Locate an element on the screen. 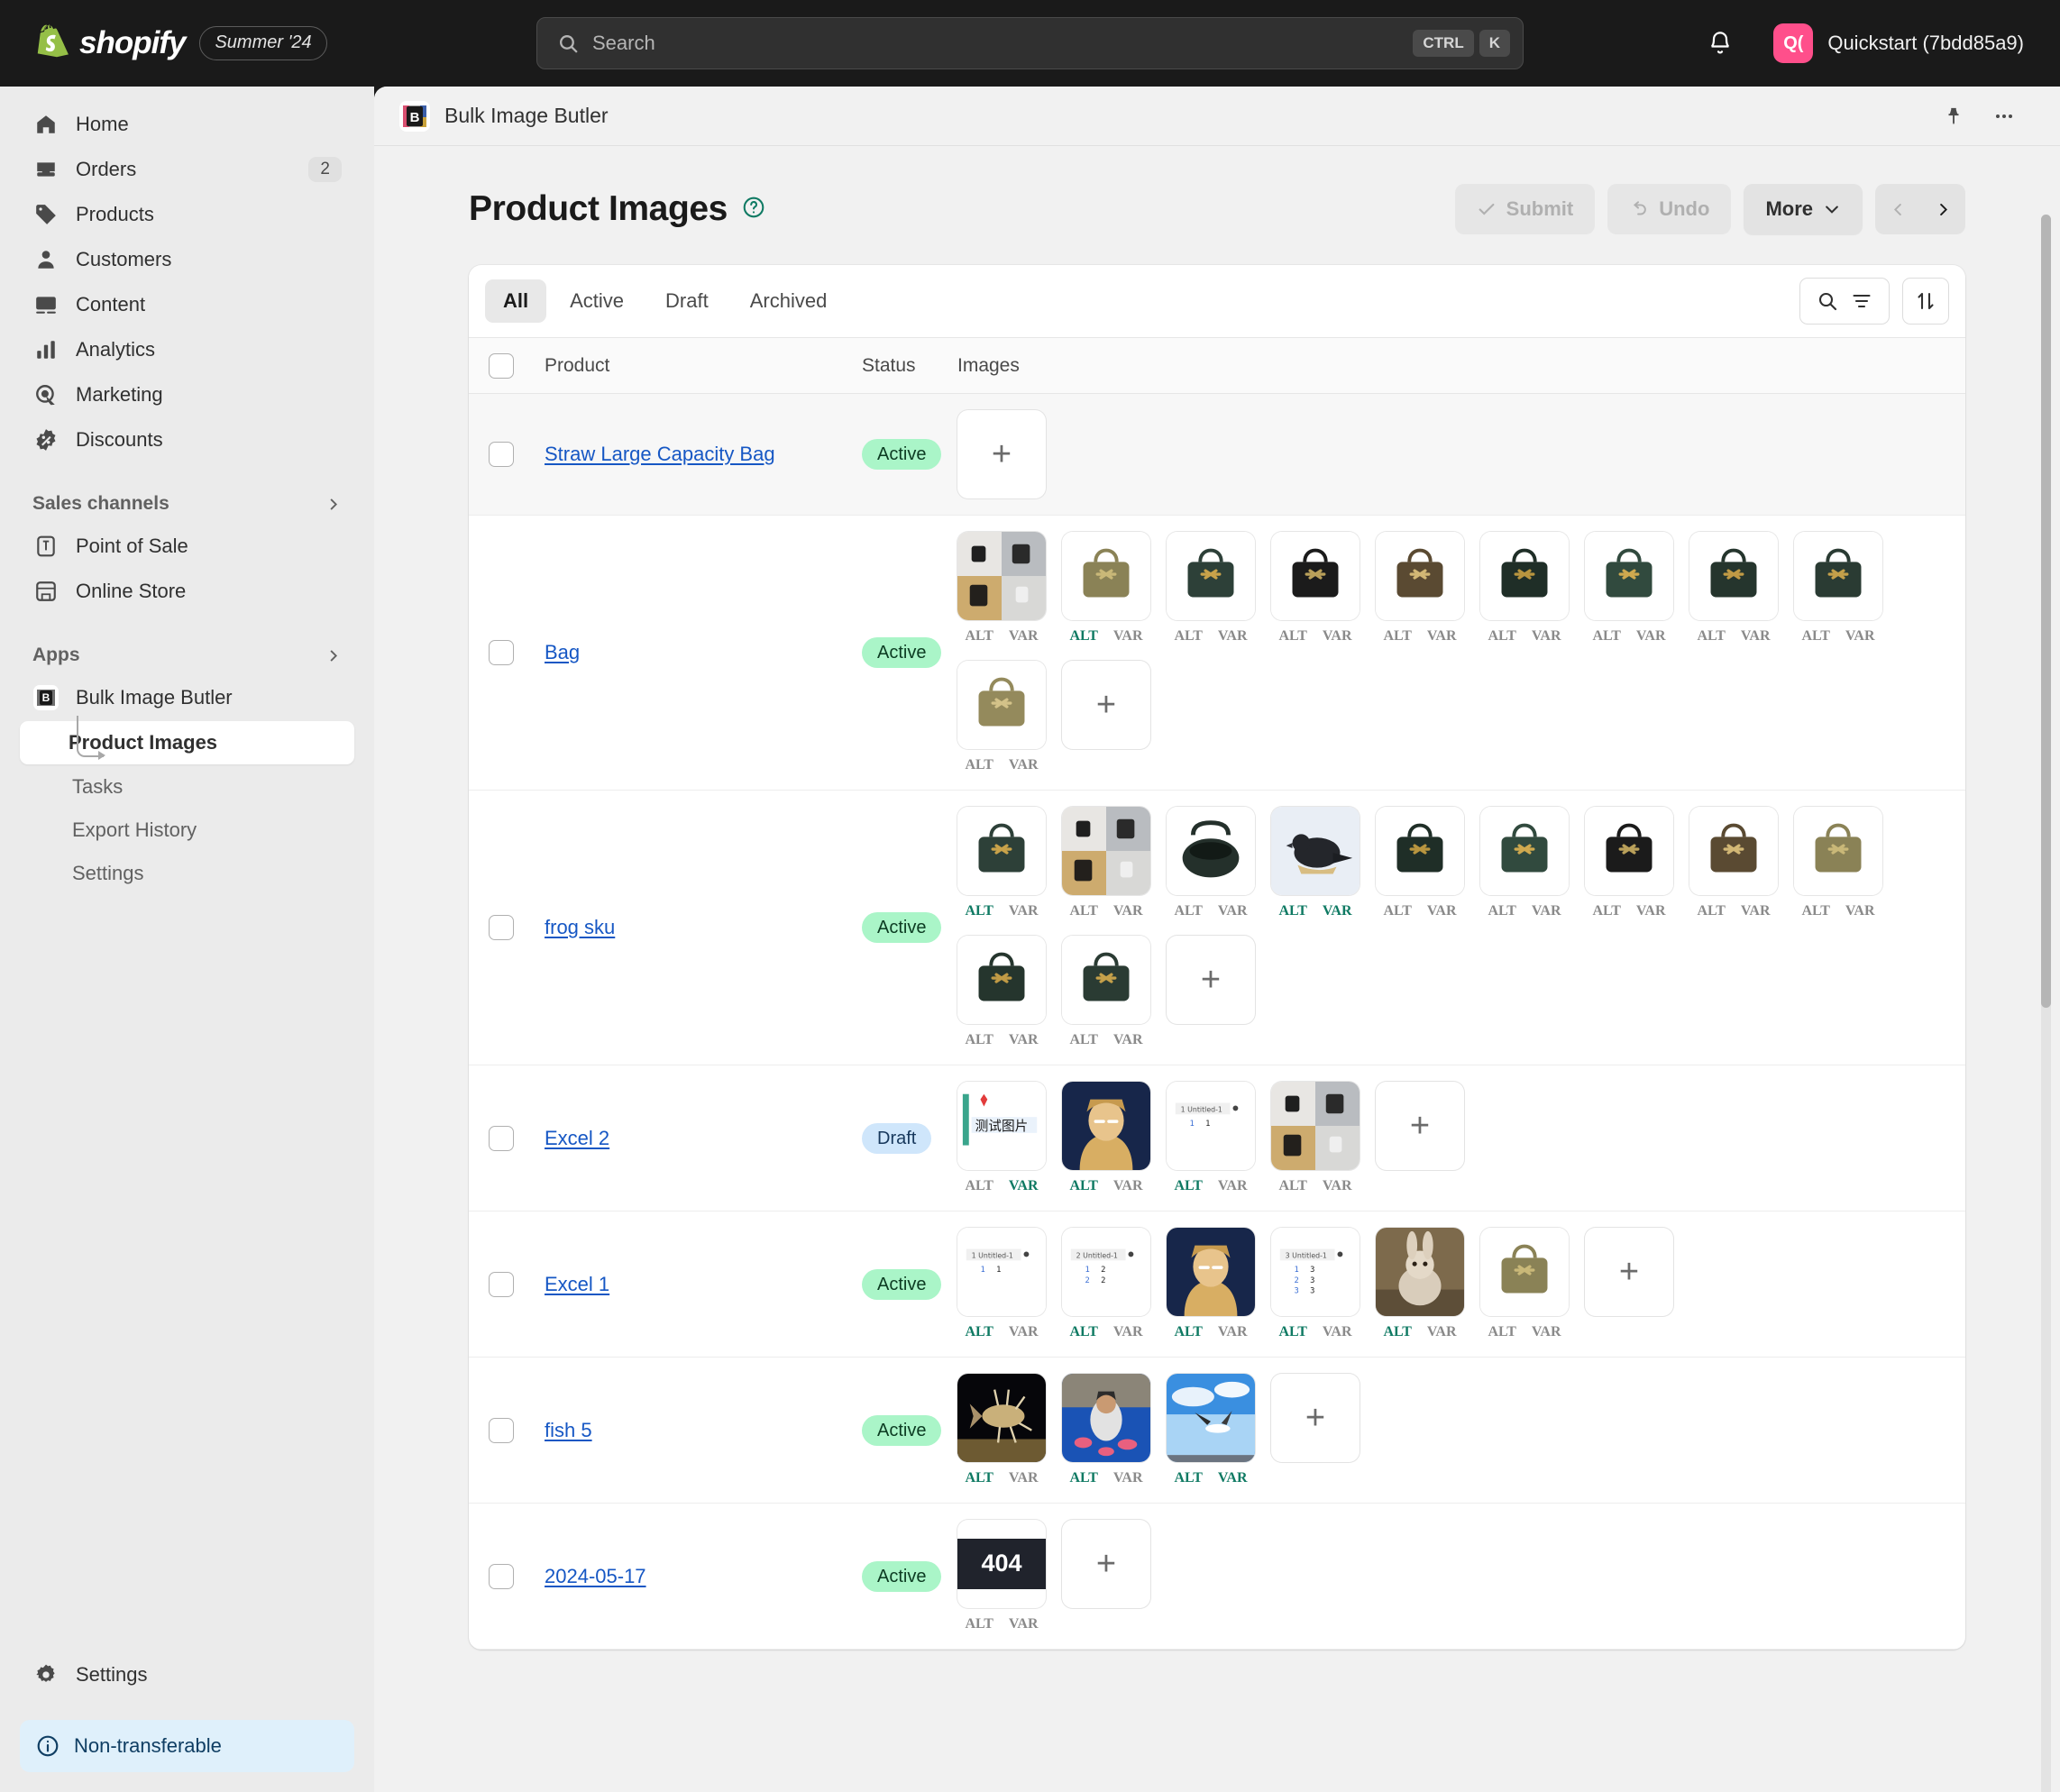 The image size is (2060, 1792). sales-channels-header: Sales channels is located at coordinates (187, 504).